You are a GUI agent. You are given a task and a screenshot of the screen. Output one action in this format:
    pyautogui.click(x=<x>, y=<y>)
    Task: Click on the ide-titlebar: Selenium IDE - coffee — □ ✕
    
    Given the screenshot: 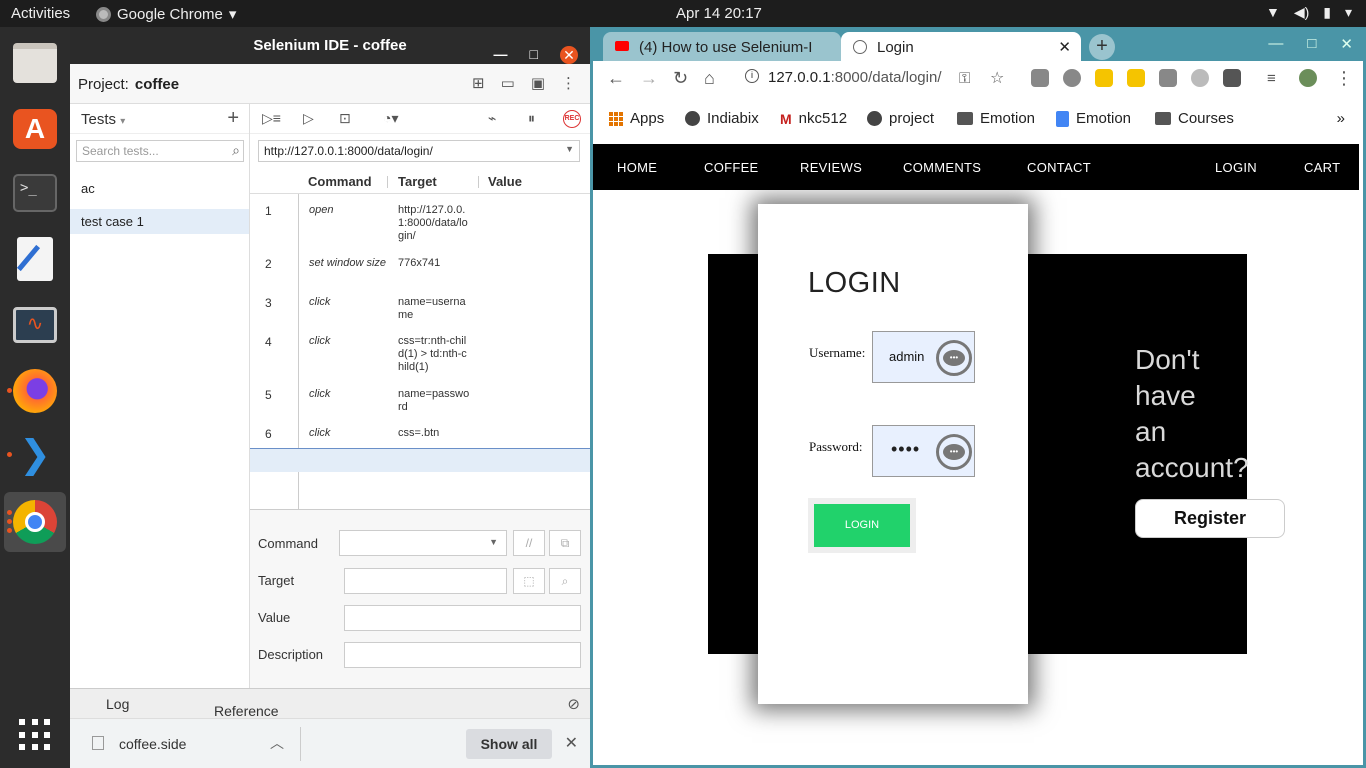 What is the action you would take?
    pyautogui.click(x=330, y=45)
    